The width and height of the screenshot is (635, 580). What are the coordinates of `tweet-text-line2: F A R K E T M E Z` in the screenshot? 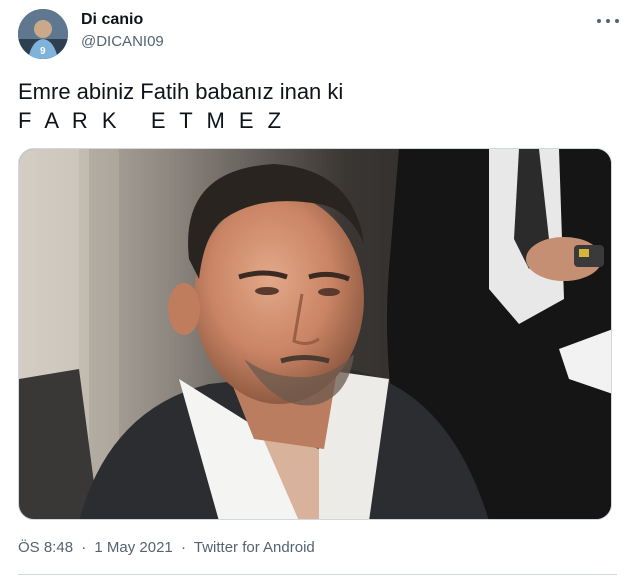 It's located at (152, 120).